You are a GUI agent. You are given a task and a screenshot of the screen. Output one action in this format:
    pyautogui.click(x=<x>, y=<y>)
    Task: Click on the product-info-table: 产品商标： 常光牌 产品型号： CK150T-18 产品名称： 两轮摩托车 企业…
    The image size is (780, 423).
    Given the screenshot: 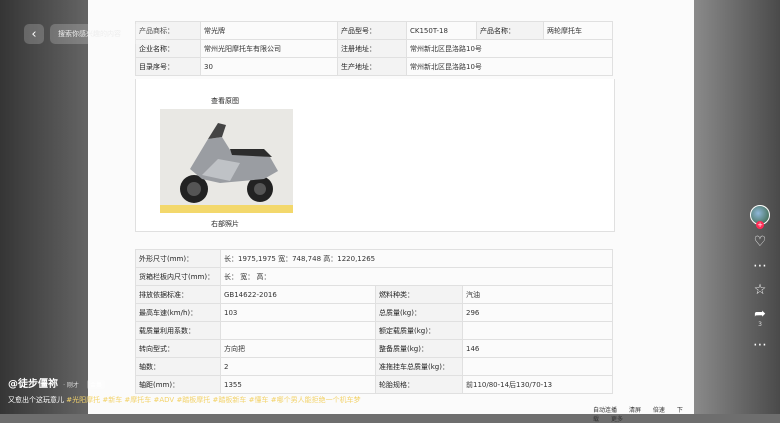 What is the action you would take?
    pyautogui.click(x=374, y=48)
    